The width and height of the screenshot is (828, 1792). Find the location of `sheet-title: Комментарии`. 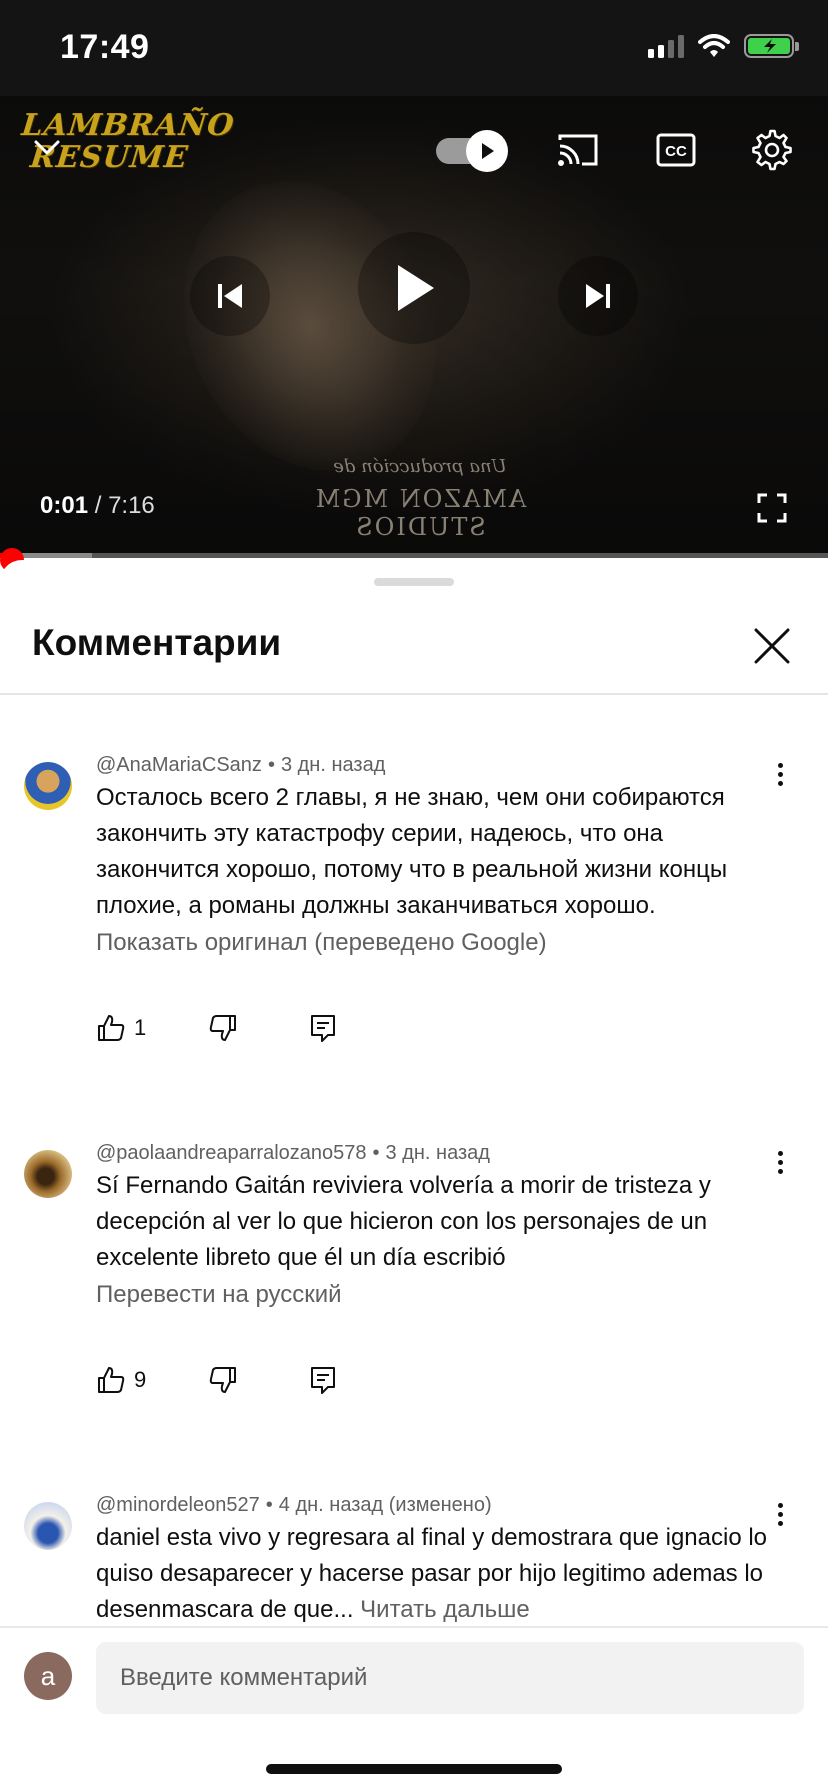

sheet-title: Комментарии is located at coordinates (157, 642).